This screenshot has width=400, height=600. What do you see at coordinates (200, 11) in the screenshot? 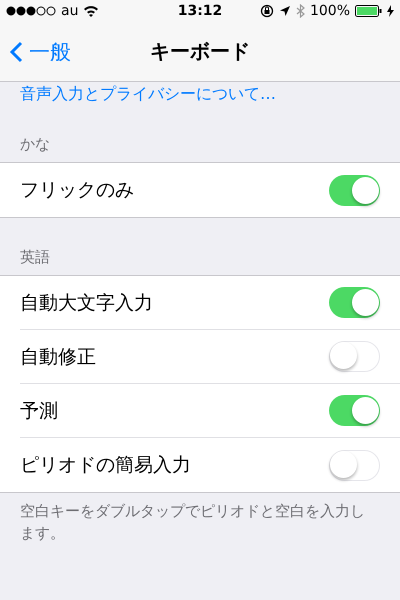
I see `clock-time: 13:12` at bounding box center [200, 11].